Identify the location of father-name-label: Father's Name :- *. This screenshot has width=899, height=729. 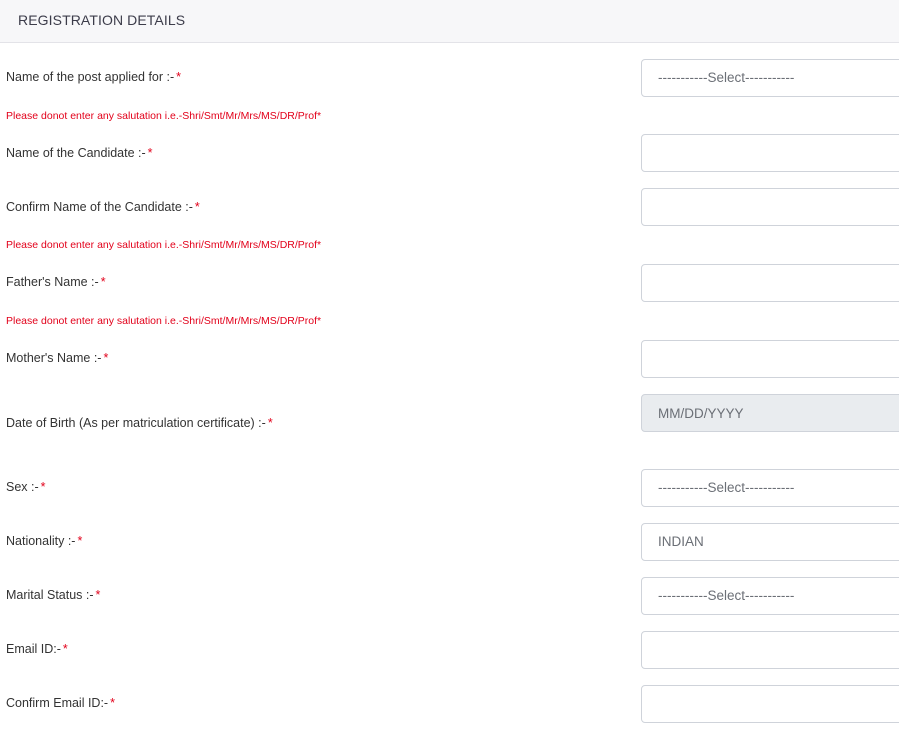
(56, 282).